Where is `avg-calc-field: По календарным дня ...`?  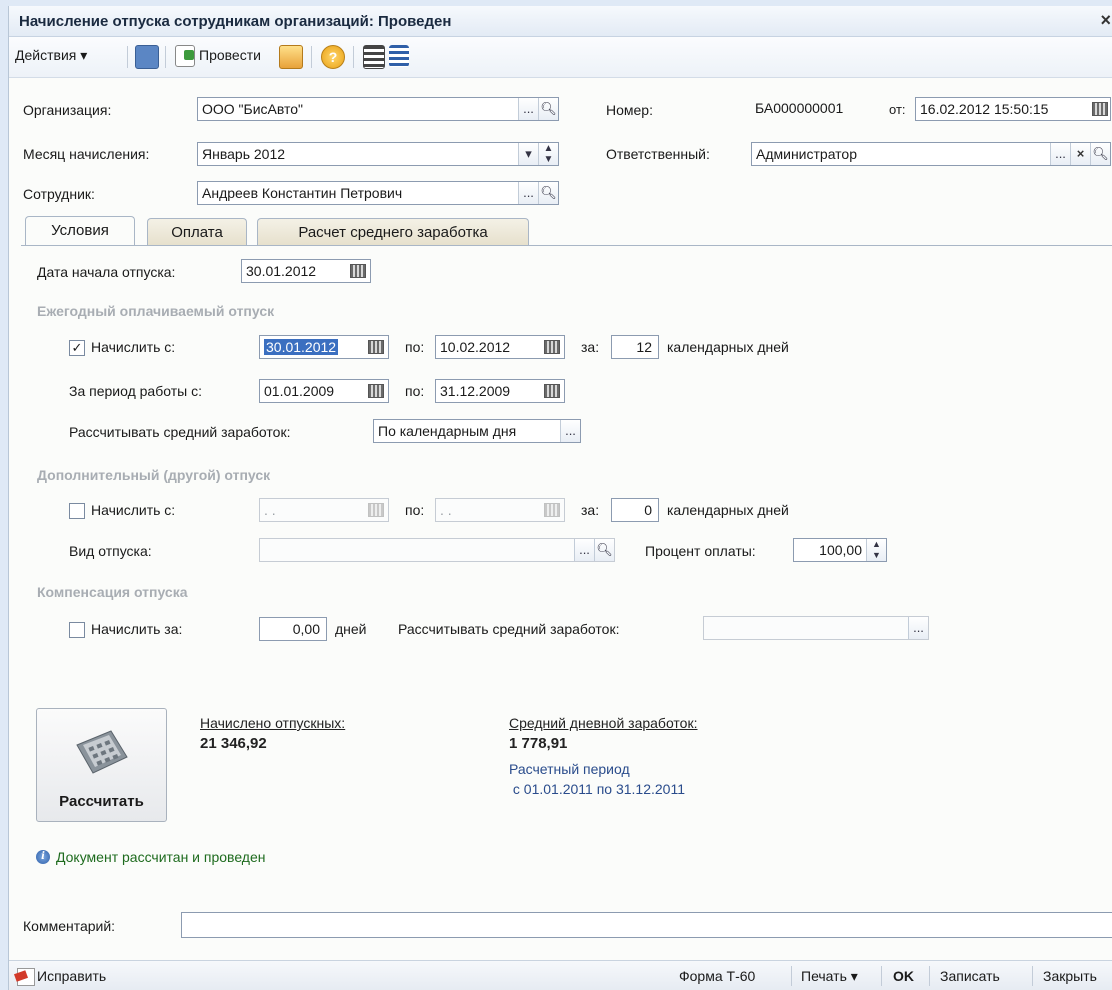 avg-calc-field: По календарным дня ... is located at coordinates (477, 431).